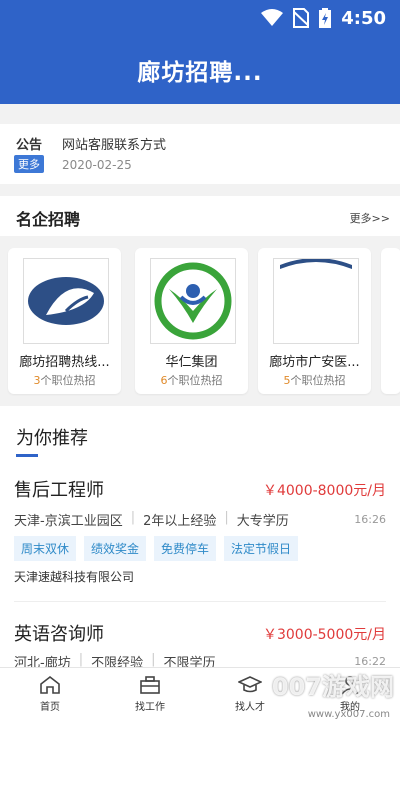  Describe the element at coordinates (200, 601) in the screenshot. I see `divider` at that location.